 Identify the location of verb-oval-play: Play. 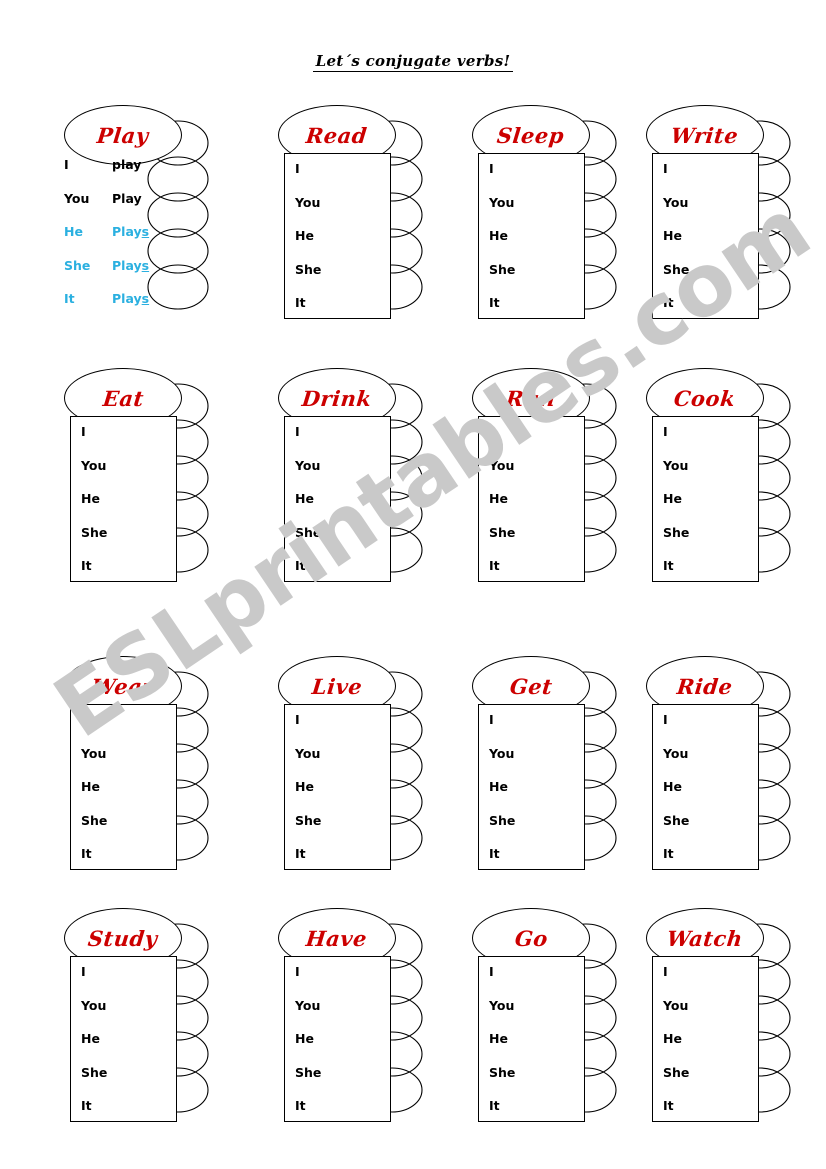
(123, 135).